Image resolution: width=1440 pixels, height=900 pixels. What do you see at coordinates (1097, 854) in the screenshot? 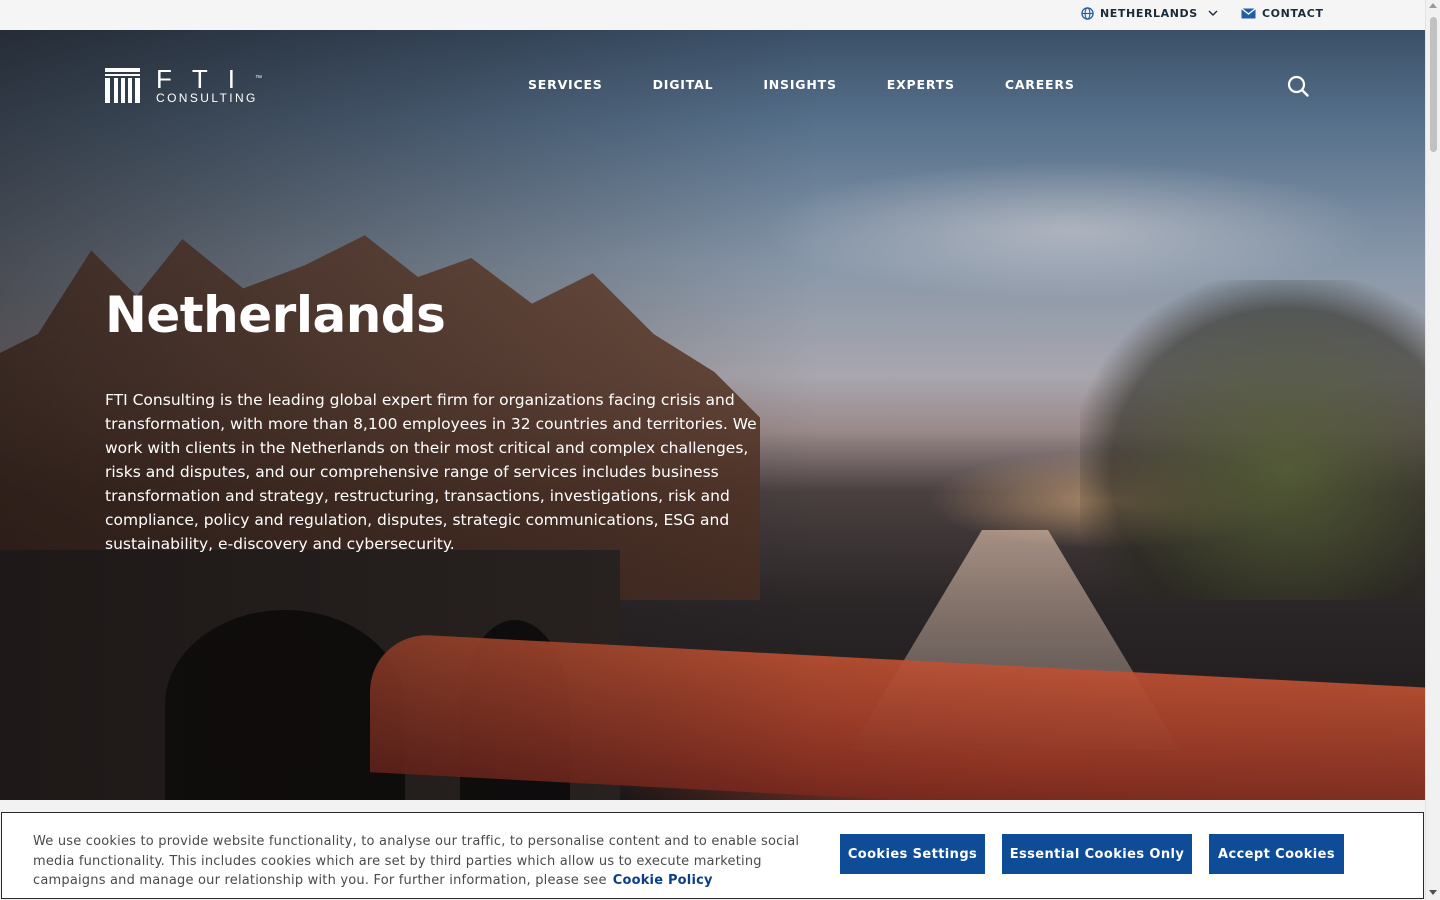
I see `essential-cookies-button: Essential Cookies Only` at bounding box center [1097, 854].